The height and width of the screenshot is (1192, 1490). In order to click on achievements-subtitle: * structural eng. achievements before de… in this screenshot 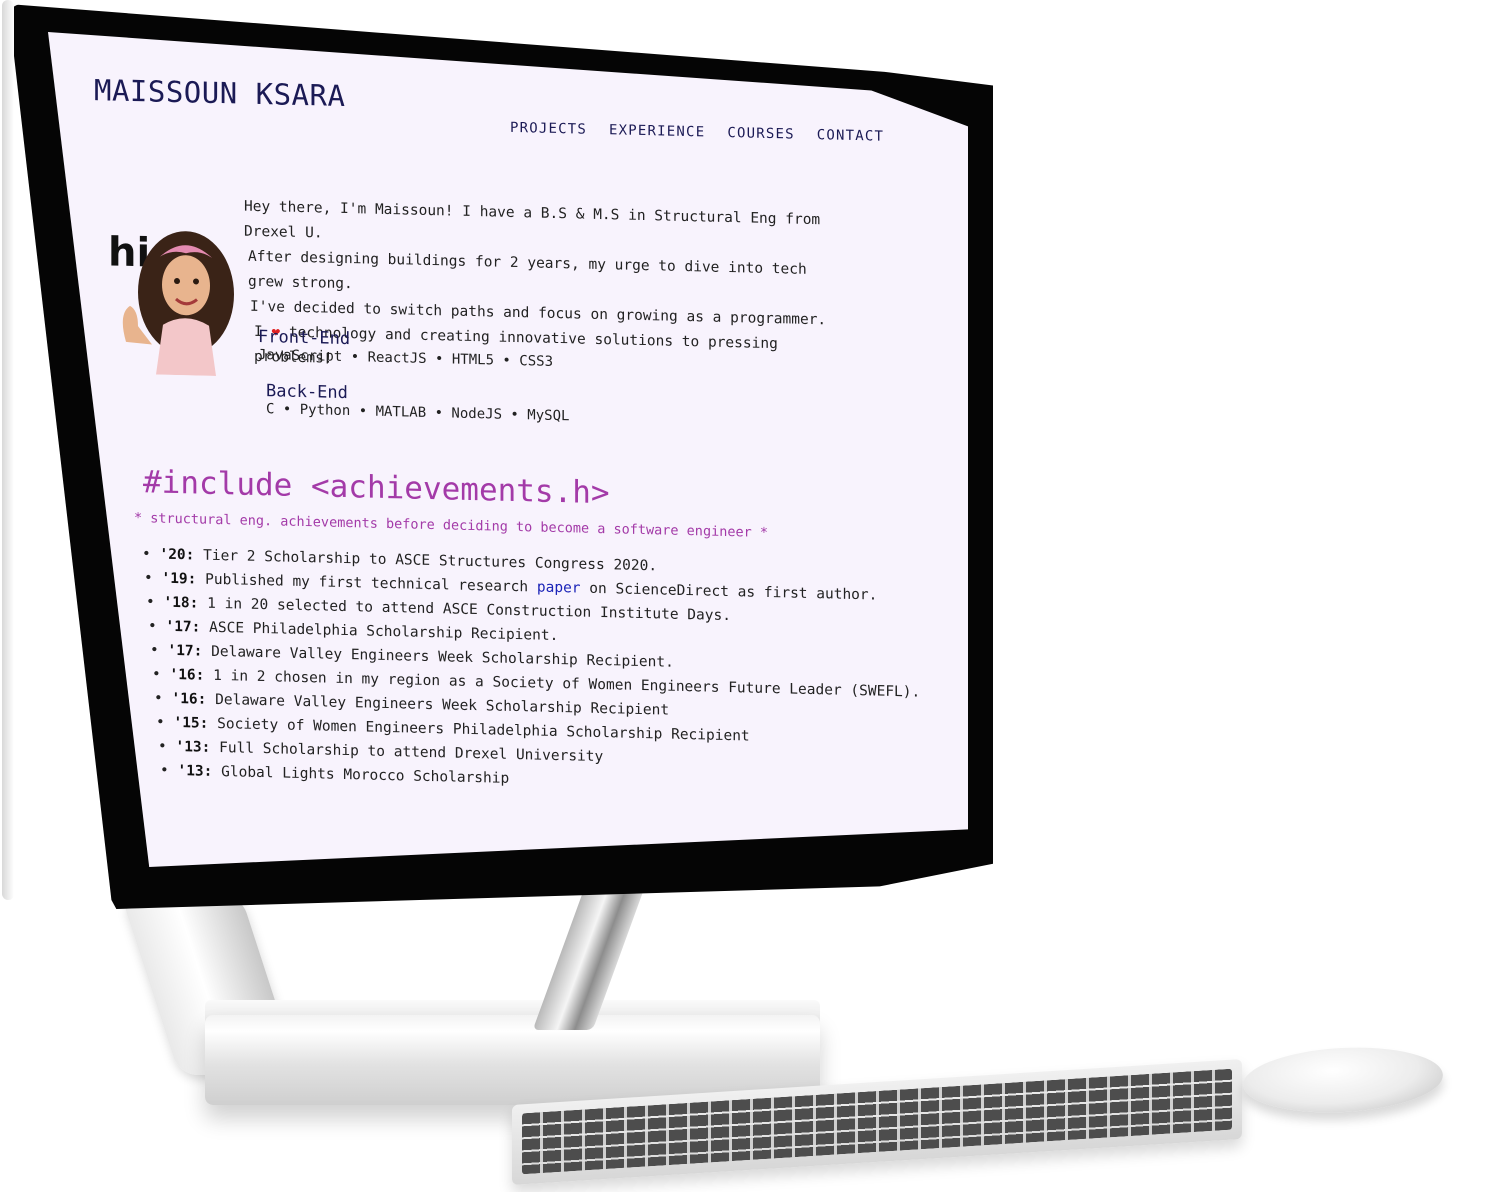, I will do `click(451, 525)`.